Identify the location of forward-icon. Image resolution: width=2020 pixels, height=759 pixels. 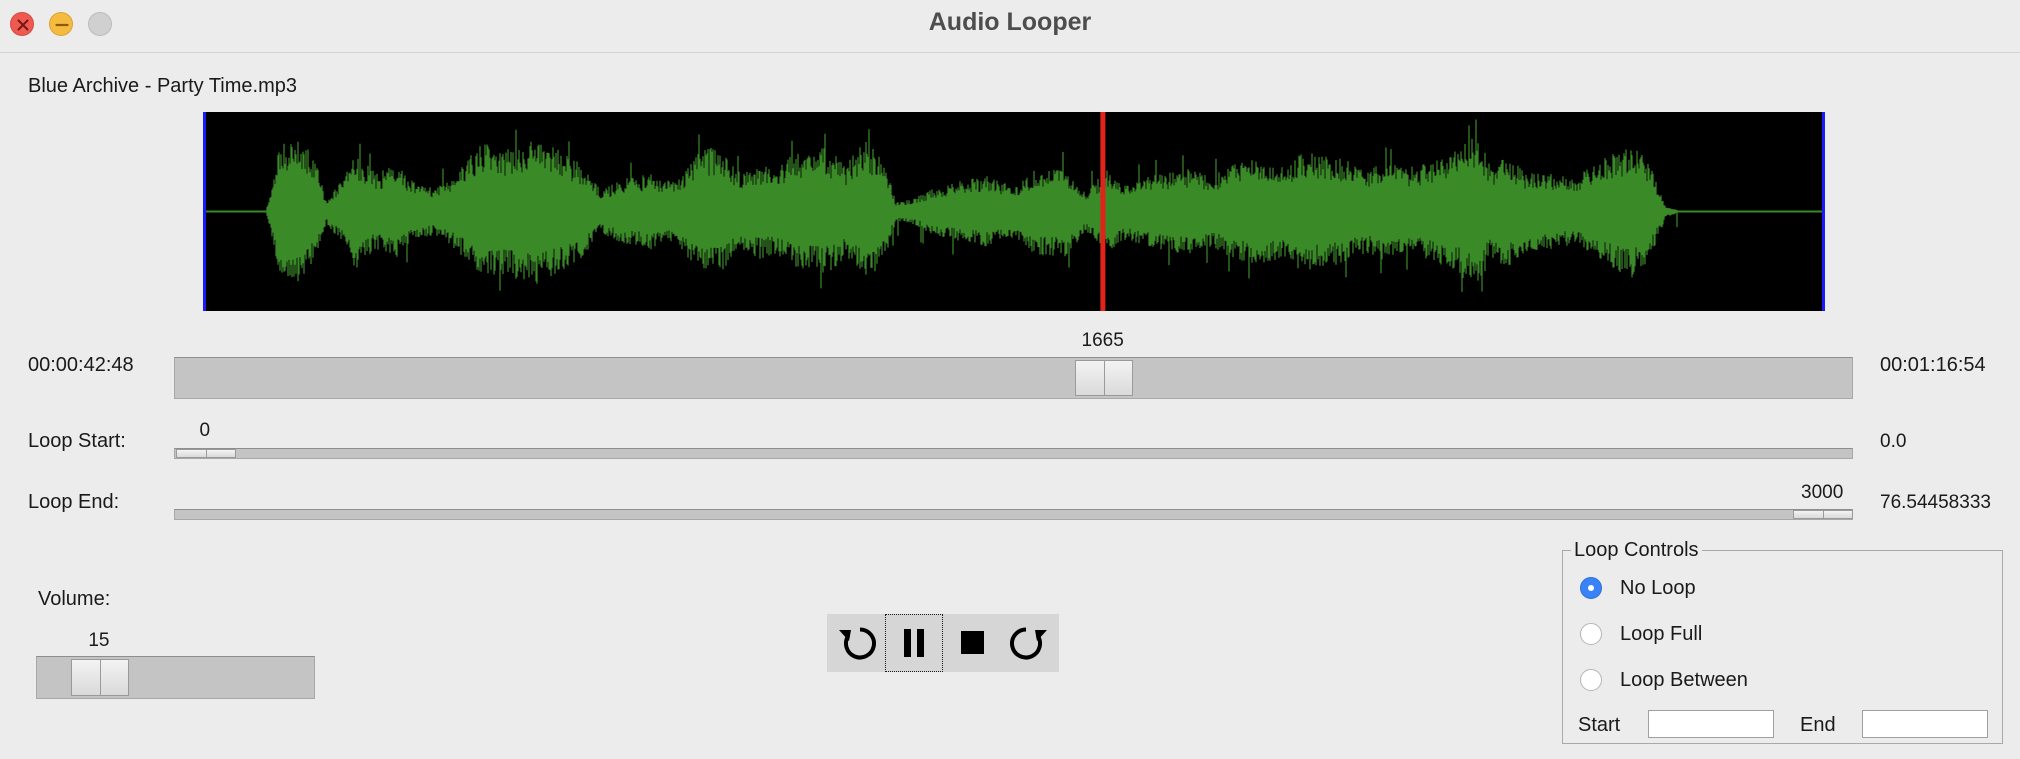
(1028, 643).